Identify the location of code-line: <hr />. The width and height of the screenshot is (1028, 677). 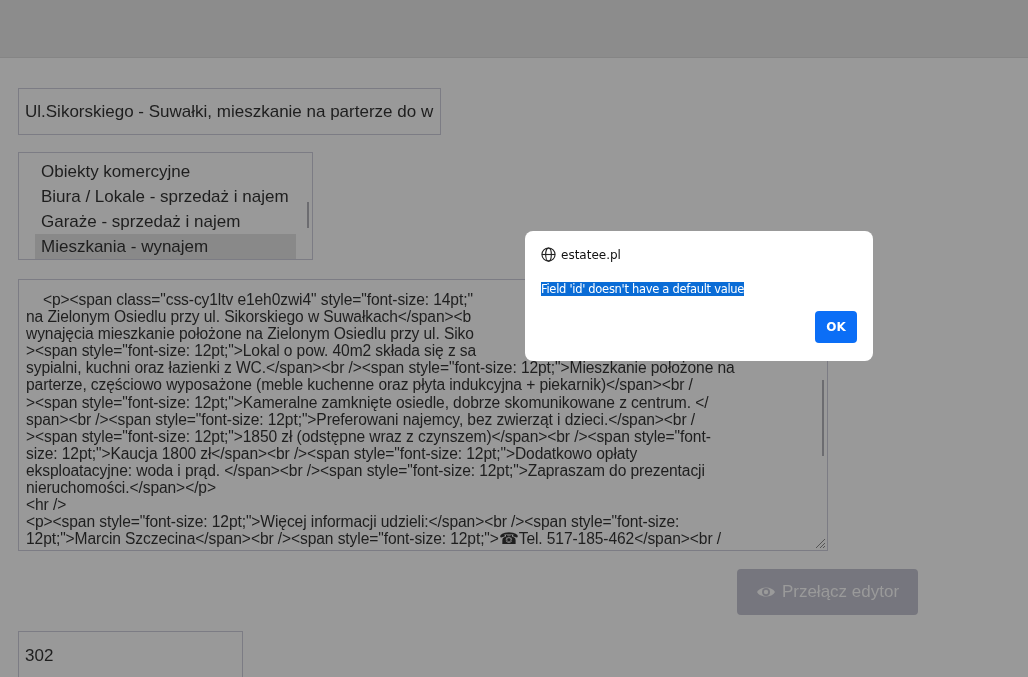
(46, 505).